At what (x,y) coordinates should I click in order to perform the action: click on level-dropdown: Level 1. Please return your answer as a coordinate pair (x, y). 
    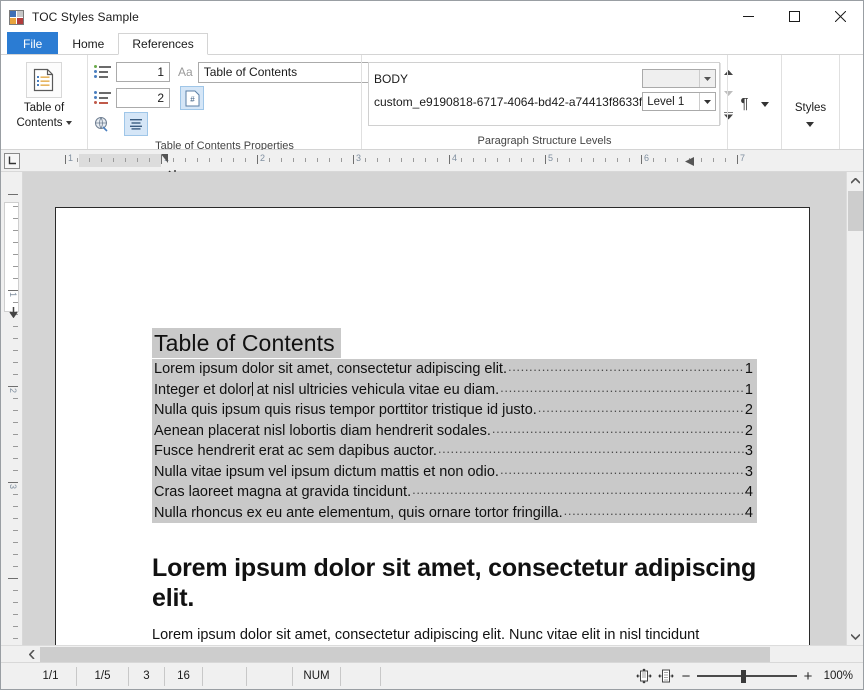
    Looking at the image, I should click on (679, 101).